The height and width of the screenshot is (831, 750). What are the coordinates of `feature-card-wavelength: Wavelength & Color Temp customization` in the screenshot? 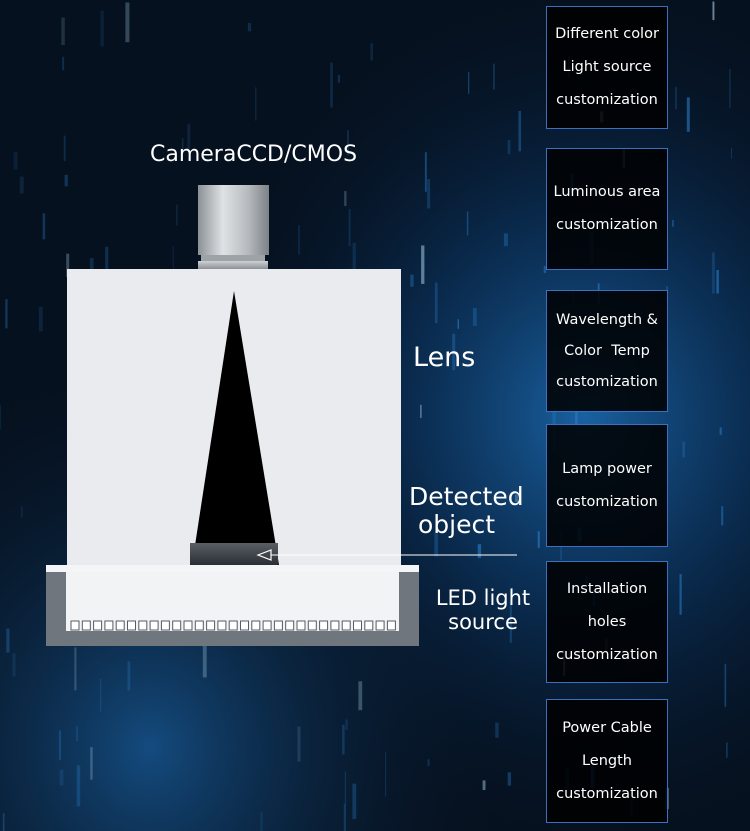 It's located at (607, 351).